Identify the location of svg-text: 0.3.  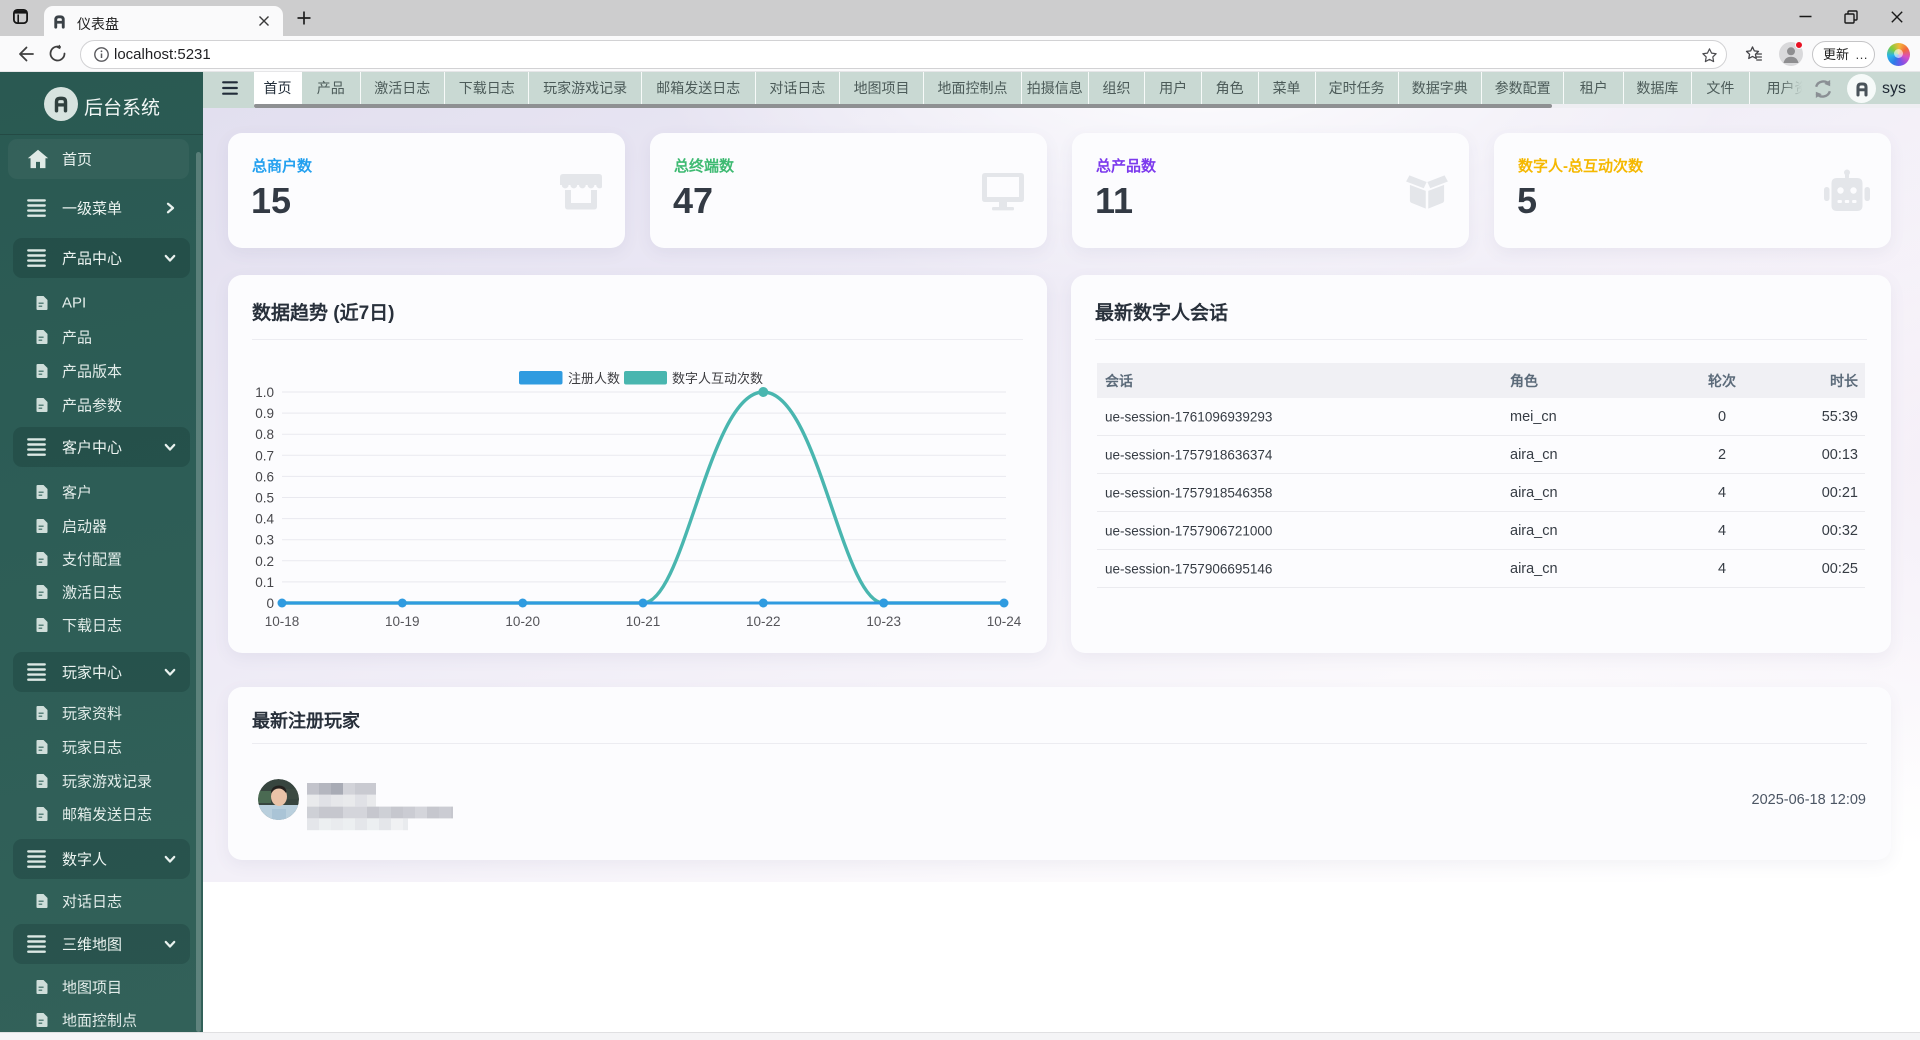
(264, 540).